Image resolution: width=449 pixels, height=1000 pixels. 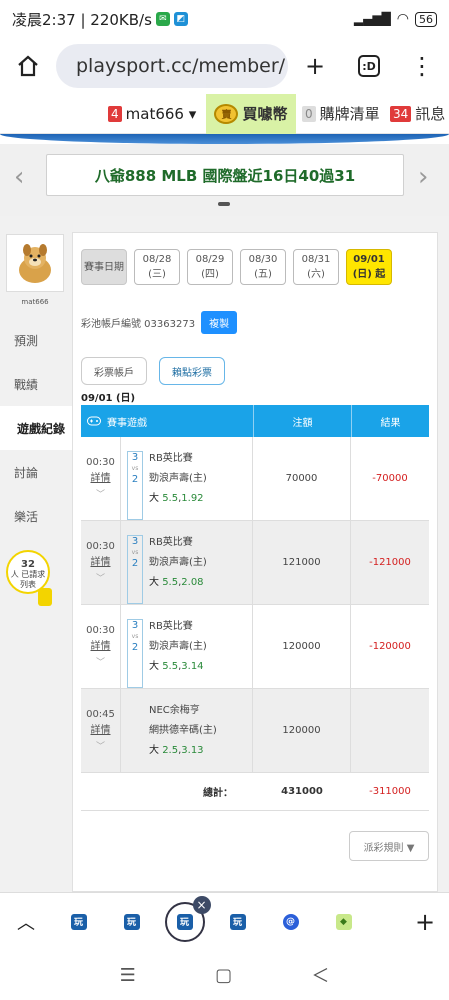 I want to click on bet-result, so click(x=390, y=730).